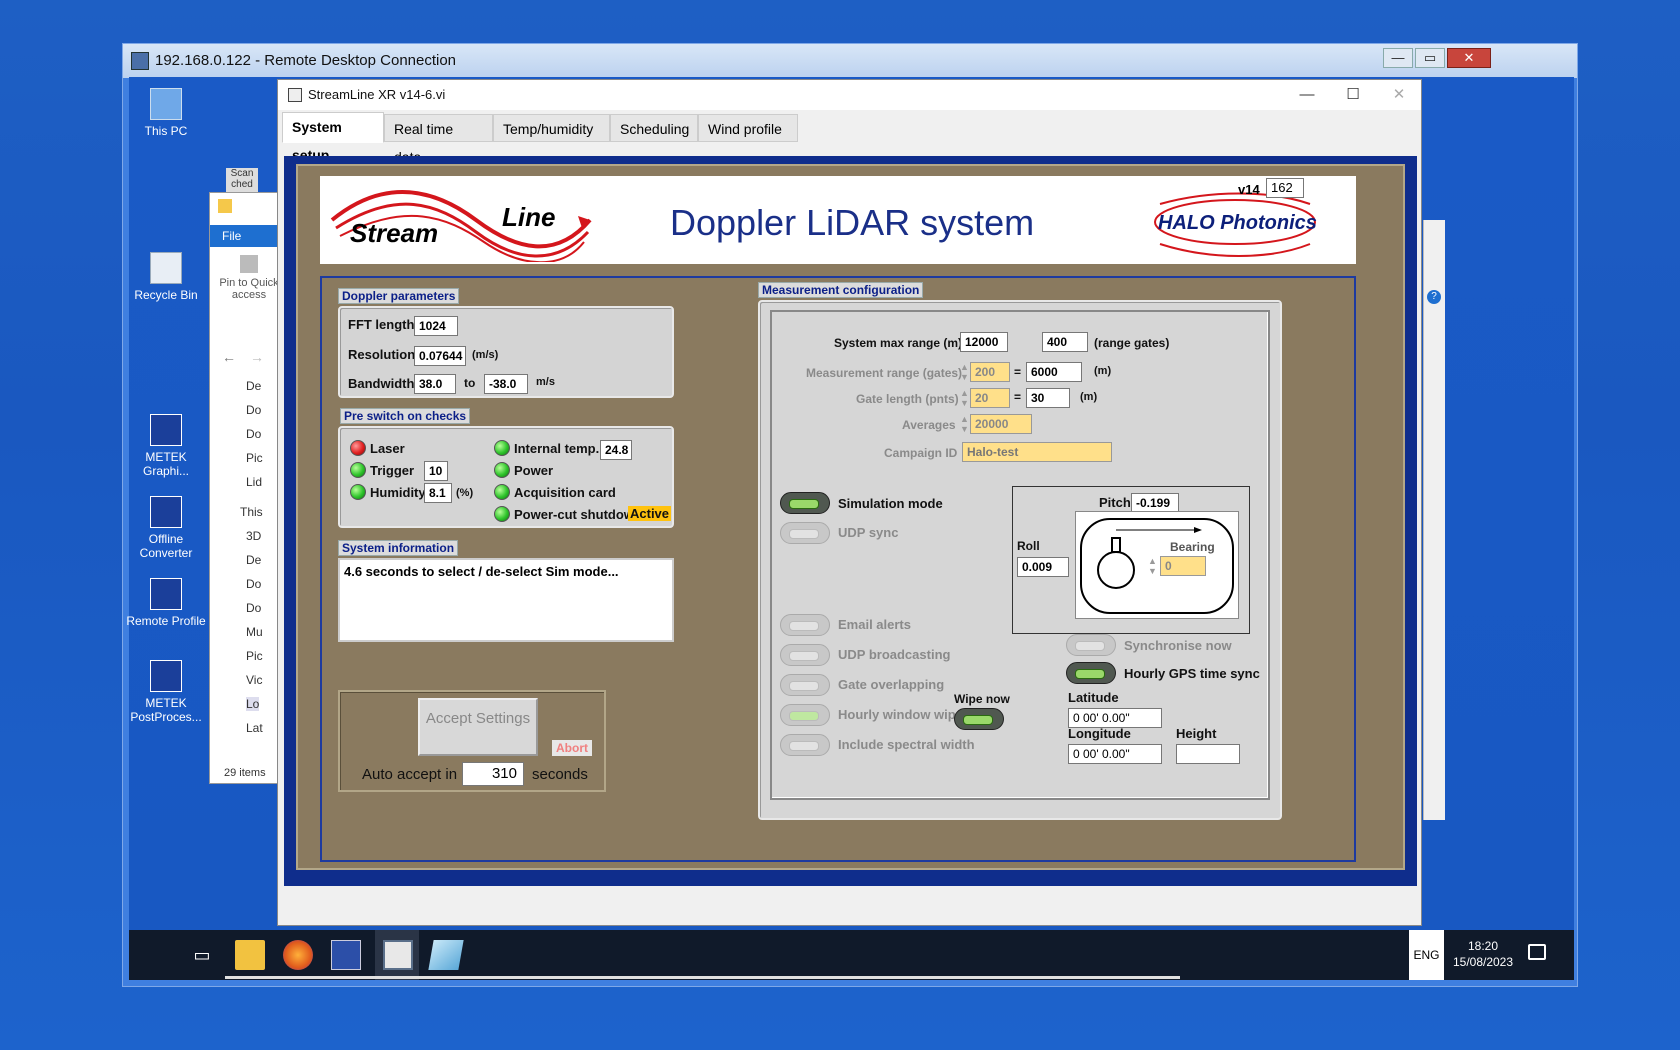  What do you see at coordinates (1115, 502) in the screenshot?
I see `pitch-label: Pitch` at bounding box center [1115, 502].